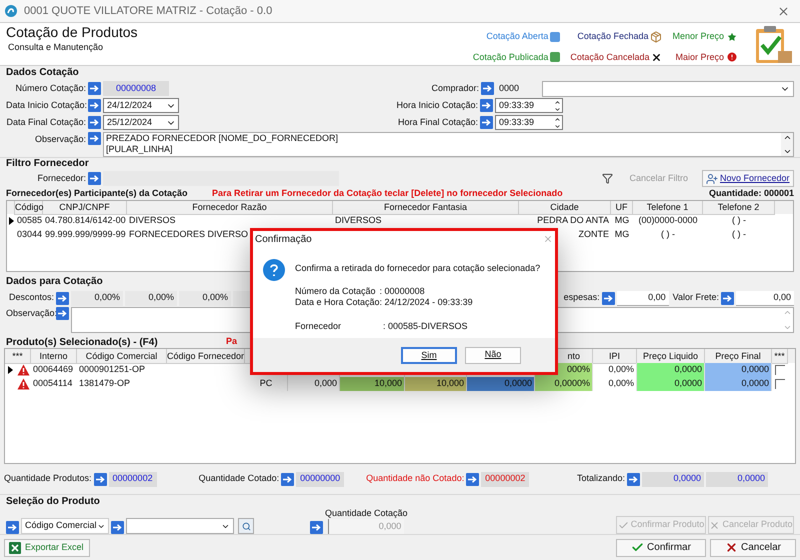  What do you see at coordinates (417, 268) in the screenshot?
I see `dialog-message: Confirma a retirada do fornecedor para cotação selecionada?` at bounding box center [417, 268].